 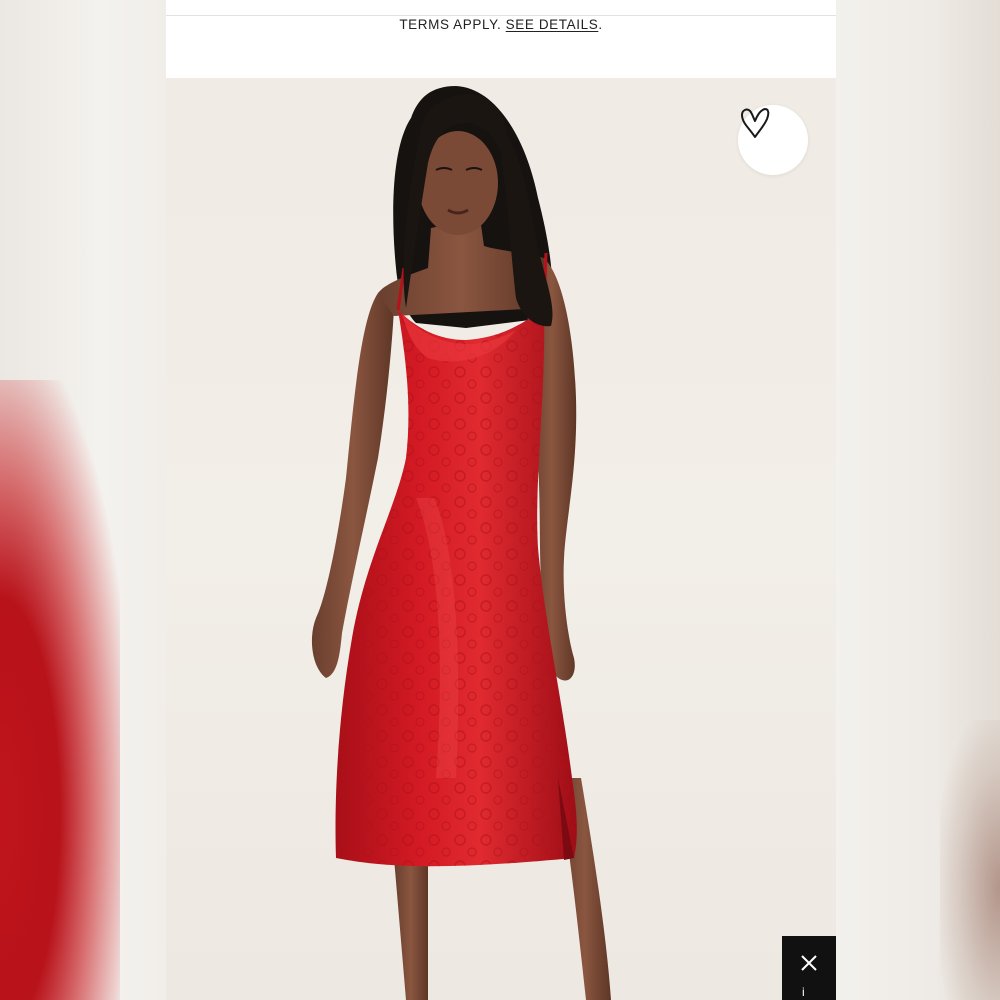 I want to click on chat-widget-tab: i, so click(x=809, y=968).